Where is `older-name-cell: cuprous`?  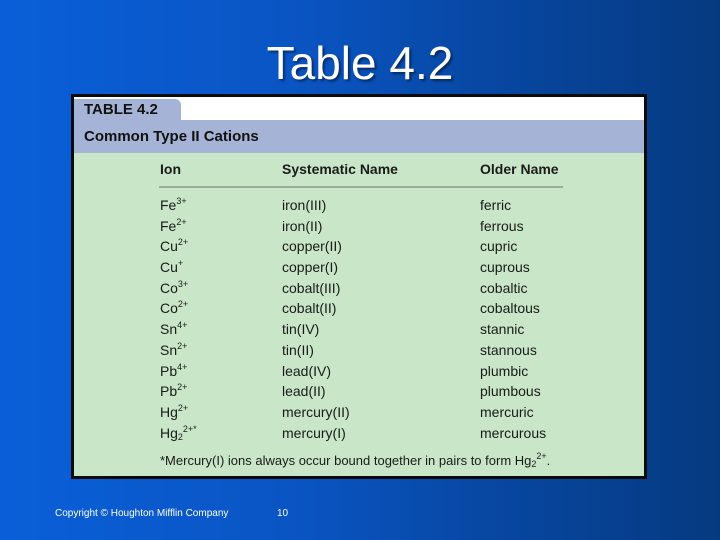 older-name-cell: cuprous is located at coordinates (505, 267).